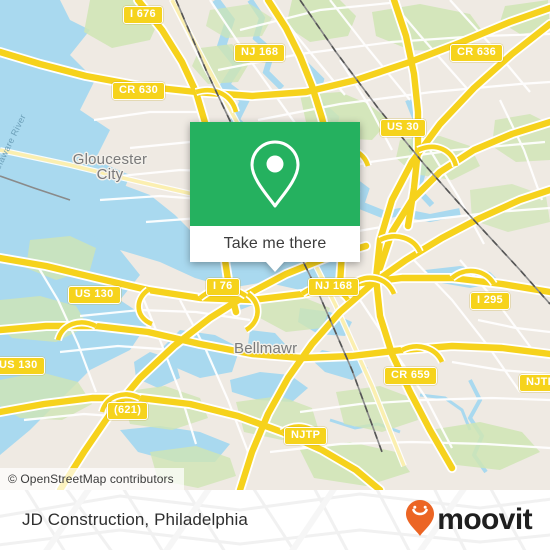  I want to click on road-shield-621: (621), so click(128, 411).